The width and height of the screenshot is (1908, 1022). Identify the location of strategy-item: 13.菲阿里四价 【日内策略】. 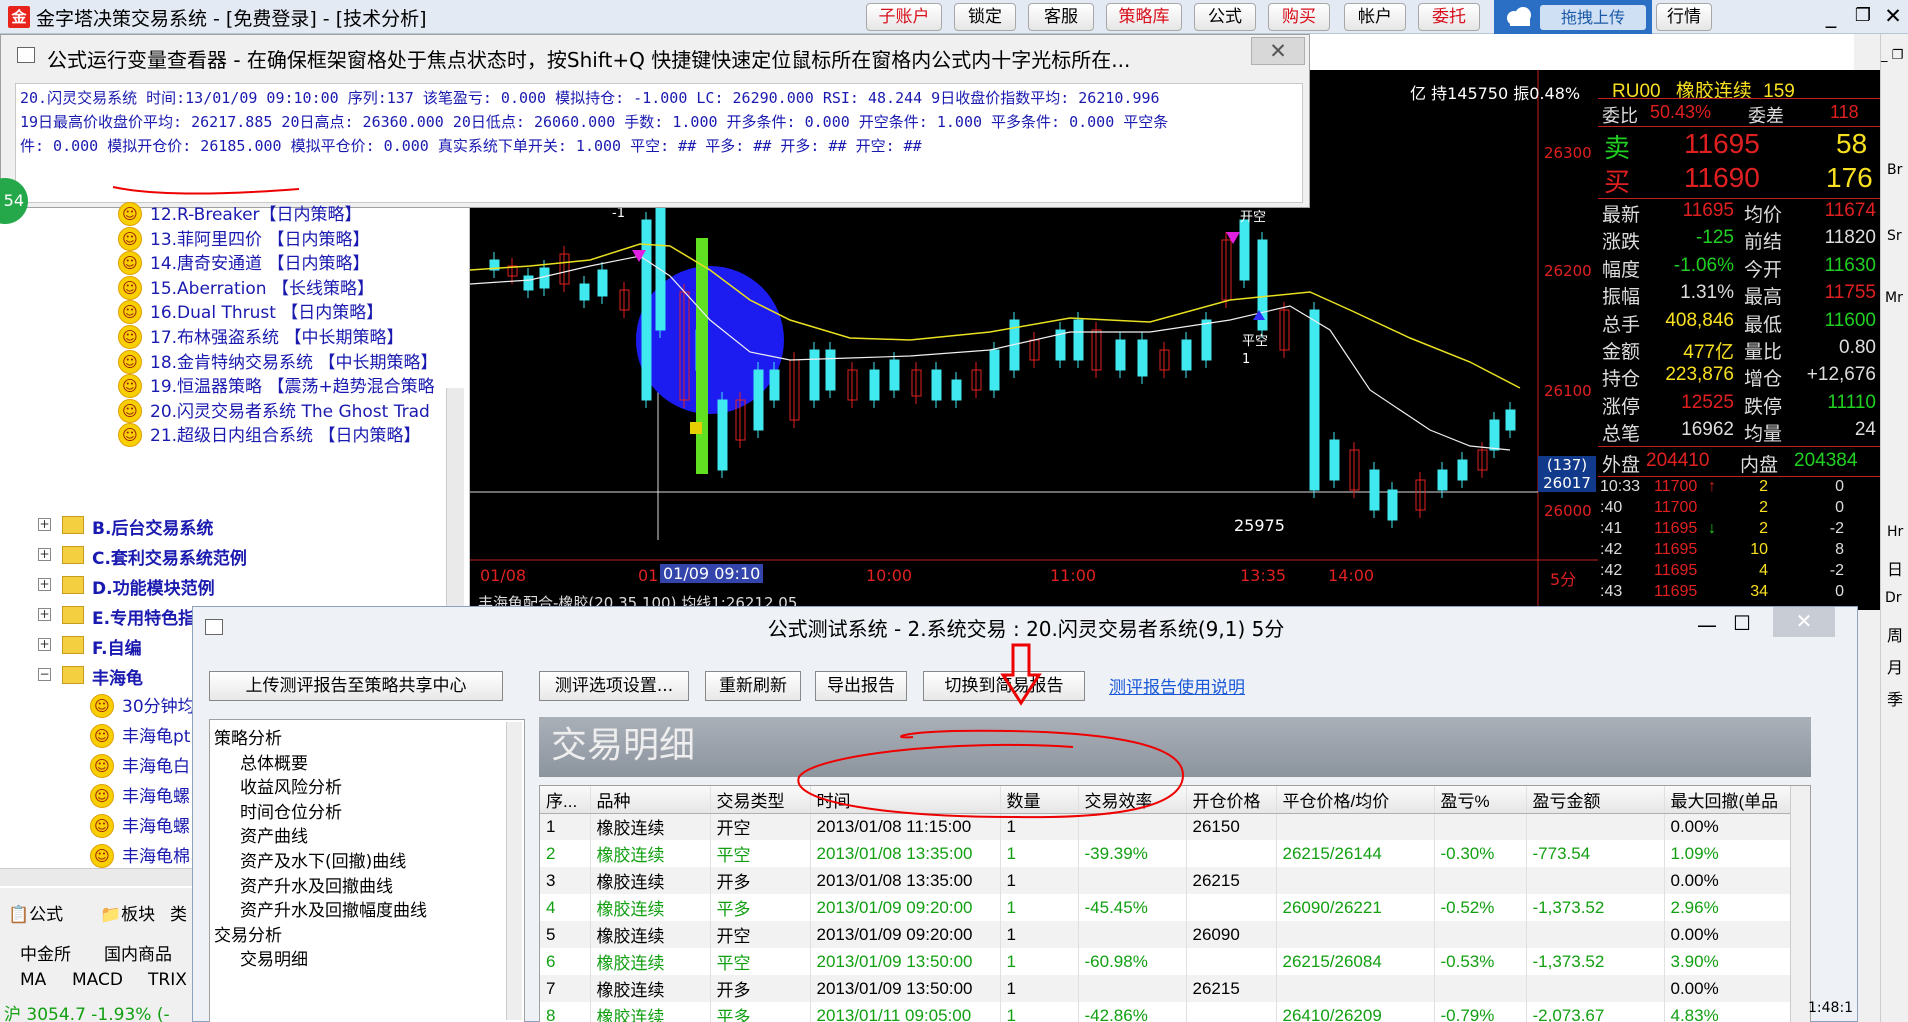
(259, 237).